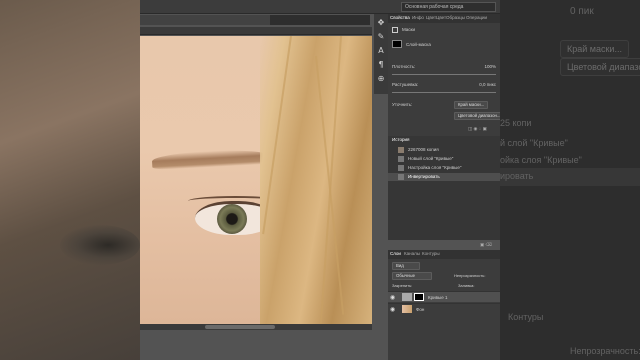  Describe the element at coordinates (256, 31) in the screenshot. I see `top-ruler` at that location.